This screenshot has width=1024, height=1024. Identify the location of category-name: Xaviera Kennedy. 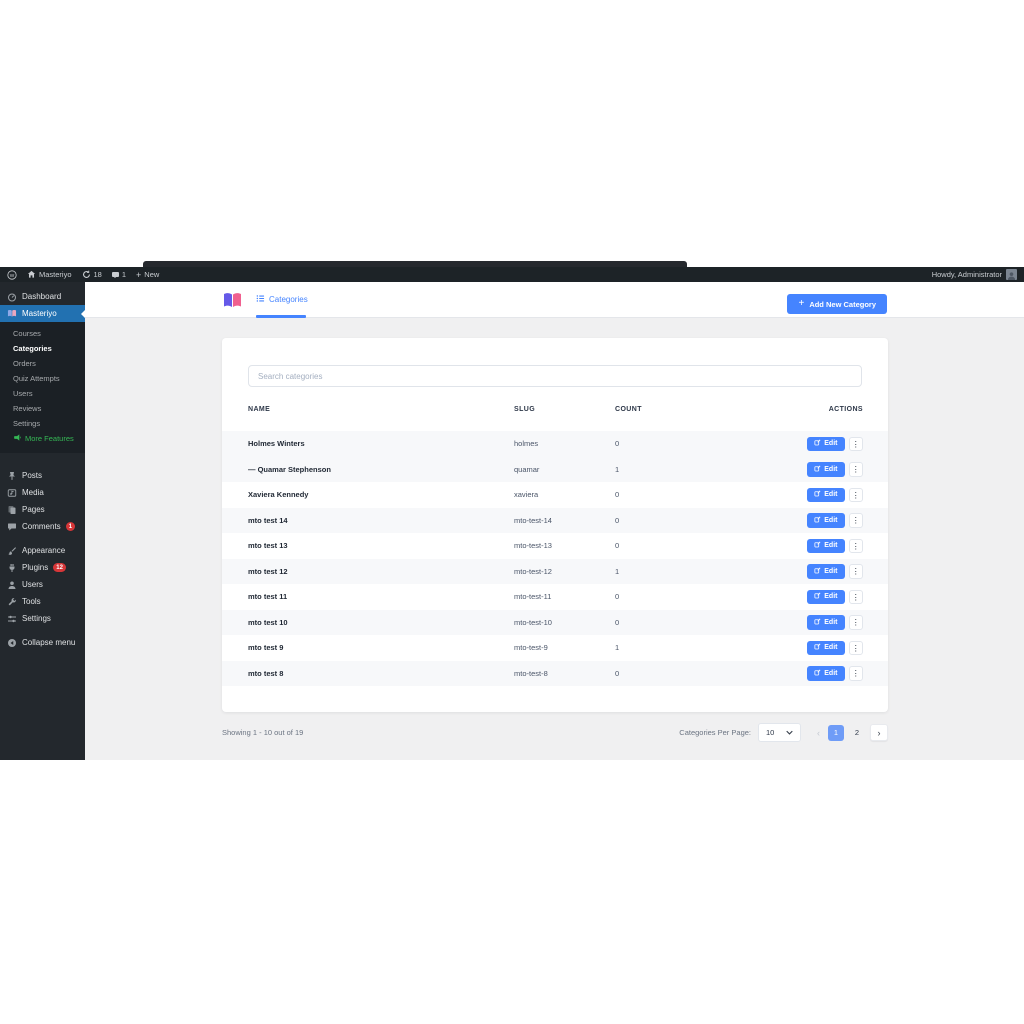
(381, 494).